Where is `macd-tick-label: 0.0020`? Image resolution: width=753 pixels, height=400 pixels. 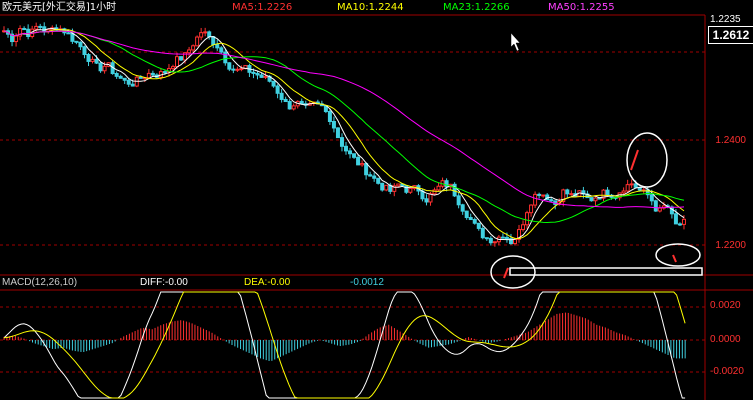 macd-tick-label: 0.0020 is located at coordinates (725, 305).